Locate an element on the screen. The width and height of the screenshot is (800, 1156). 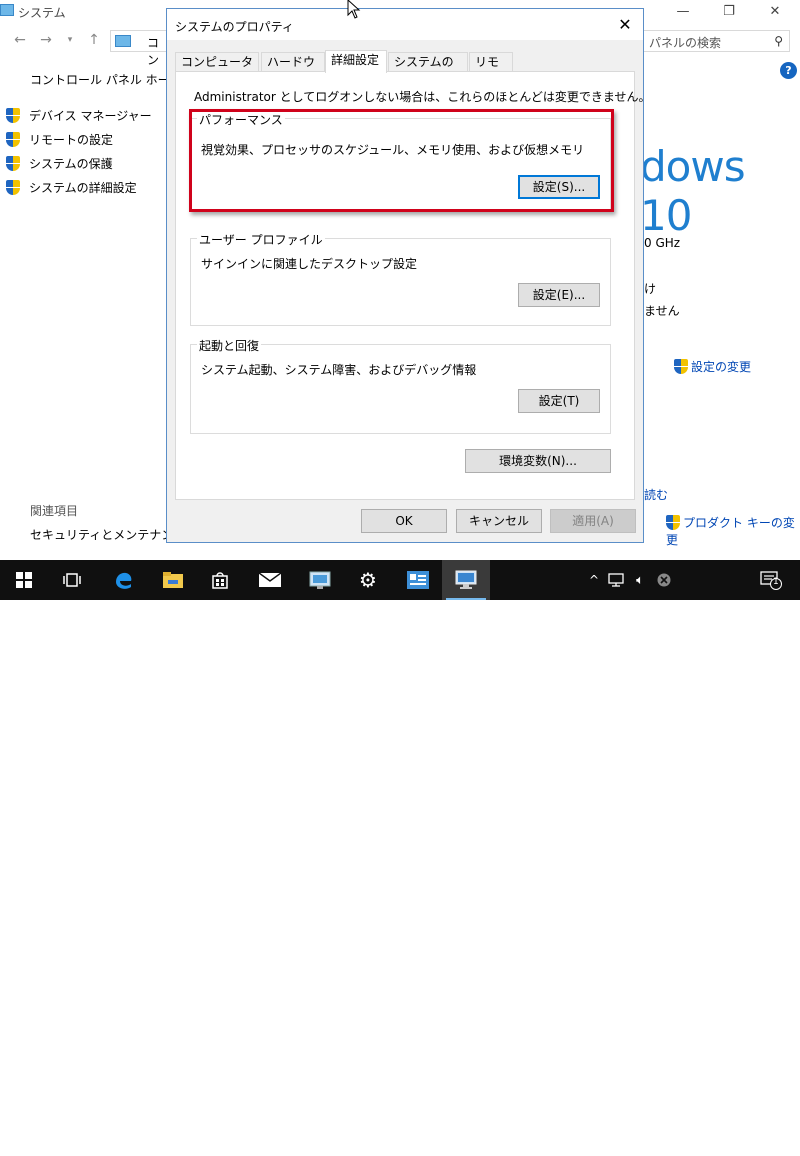
store-icon is located at coordinates (220, 580).